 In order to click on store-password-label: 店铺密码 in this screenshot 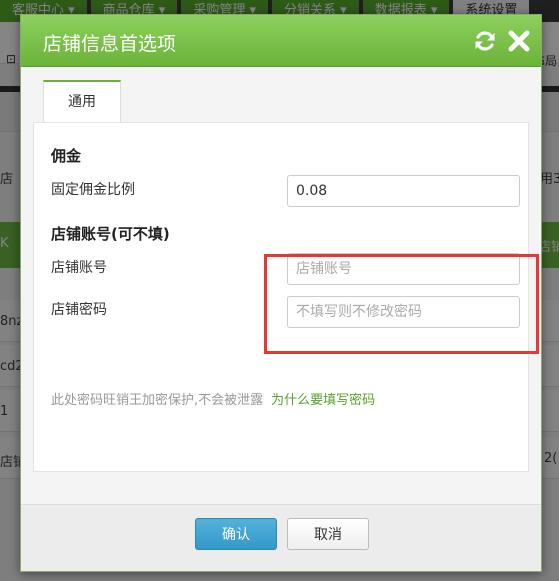, I will do `click(79, 310)`.